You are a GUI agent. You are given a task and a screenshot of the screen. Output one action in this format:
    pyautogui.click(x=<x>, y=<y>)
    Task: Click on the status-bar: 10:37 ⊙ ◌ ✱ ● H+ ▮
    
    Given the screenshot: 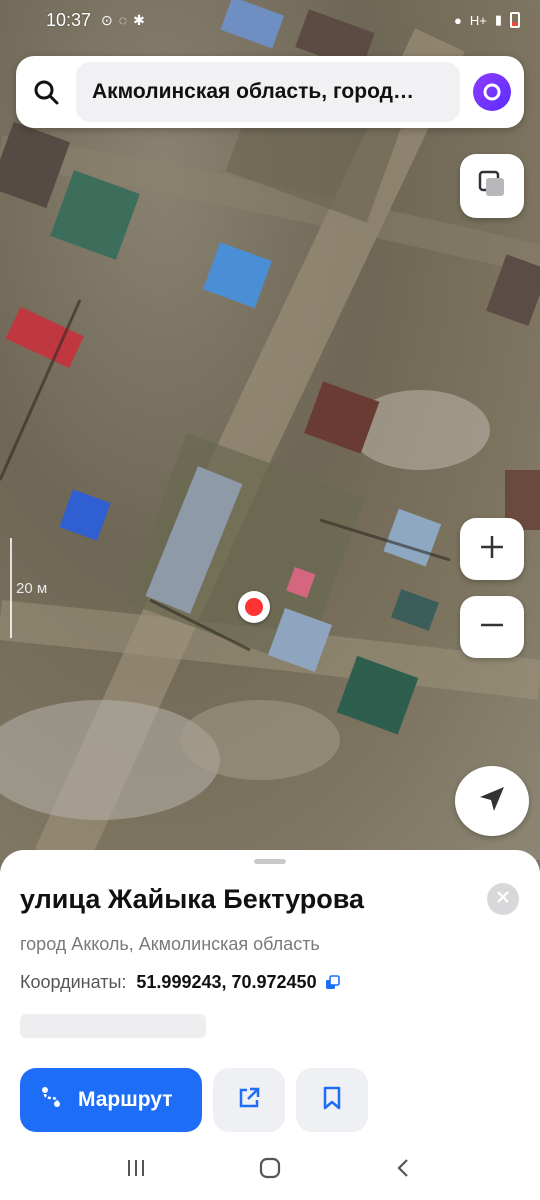 What is the action you would take?
    pyautogui.click(x=270, y=20)
    